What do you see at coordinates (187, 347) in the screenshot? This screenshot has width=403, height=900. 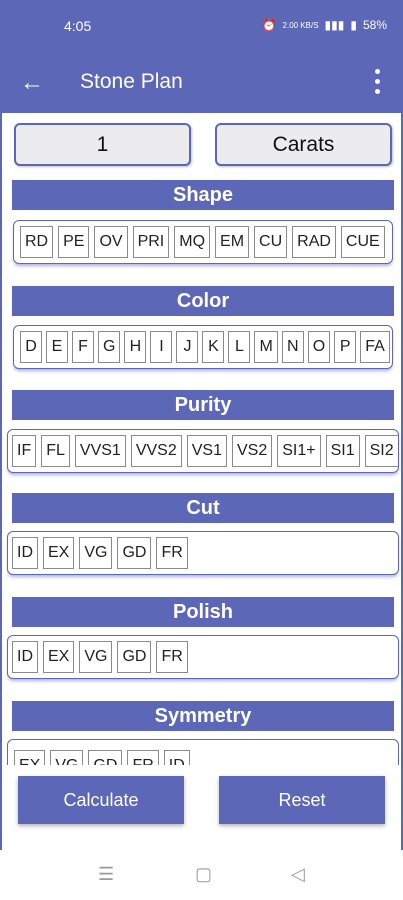 I see `color-option: J` at bounding box center [187, 347].